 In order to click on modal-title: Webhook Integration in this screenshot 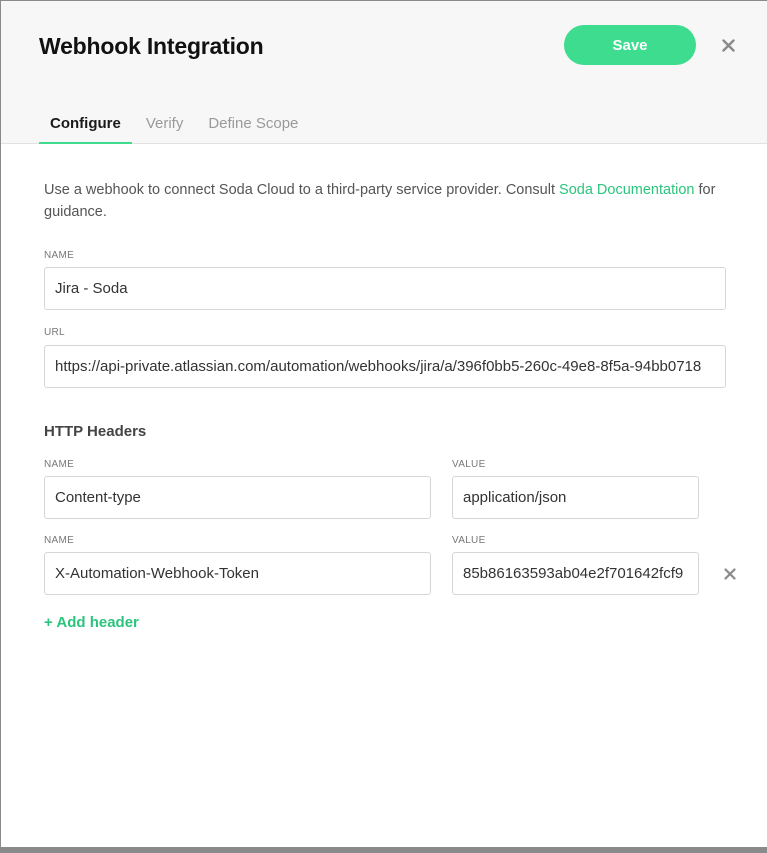, I will do `click(151, 46)`.